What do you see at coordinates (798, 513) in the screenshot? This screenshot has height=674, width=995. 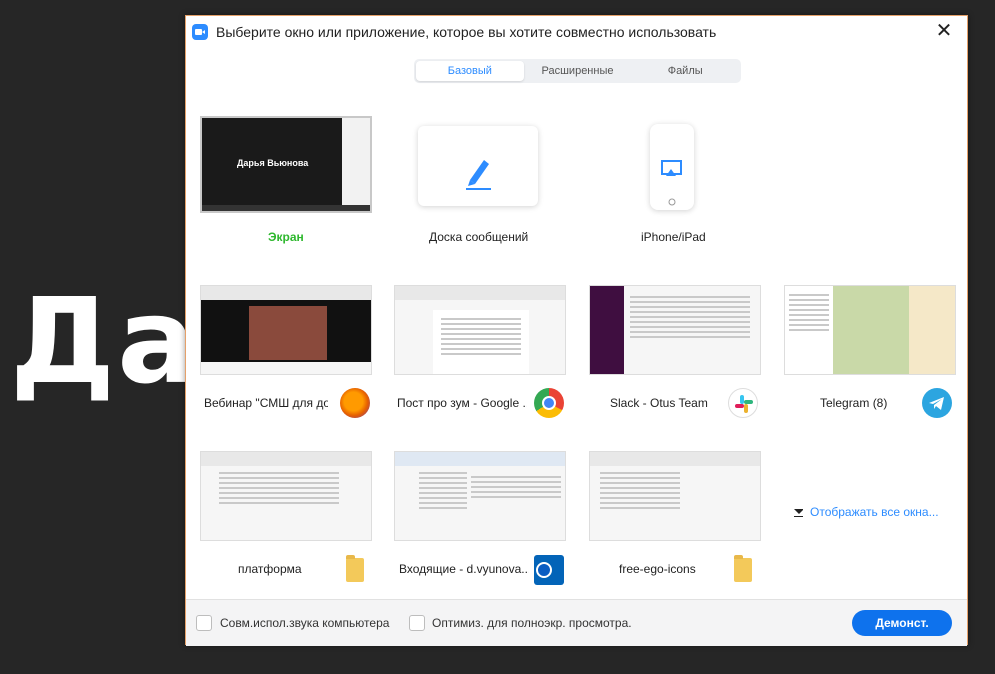 I see `show-all-icon` at bounding box center [798, 513].